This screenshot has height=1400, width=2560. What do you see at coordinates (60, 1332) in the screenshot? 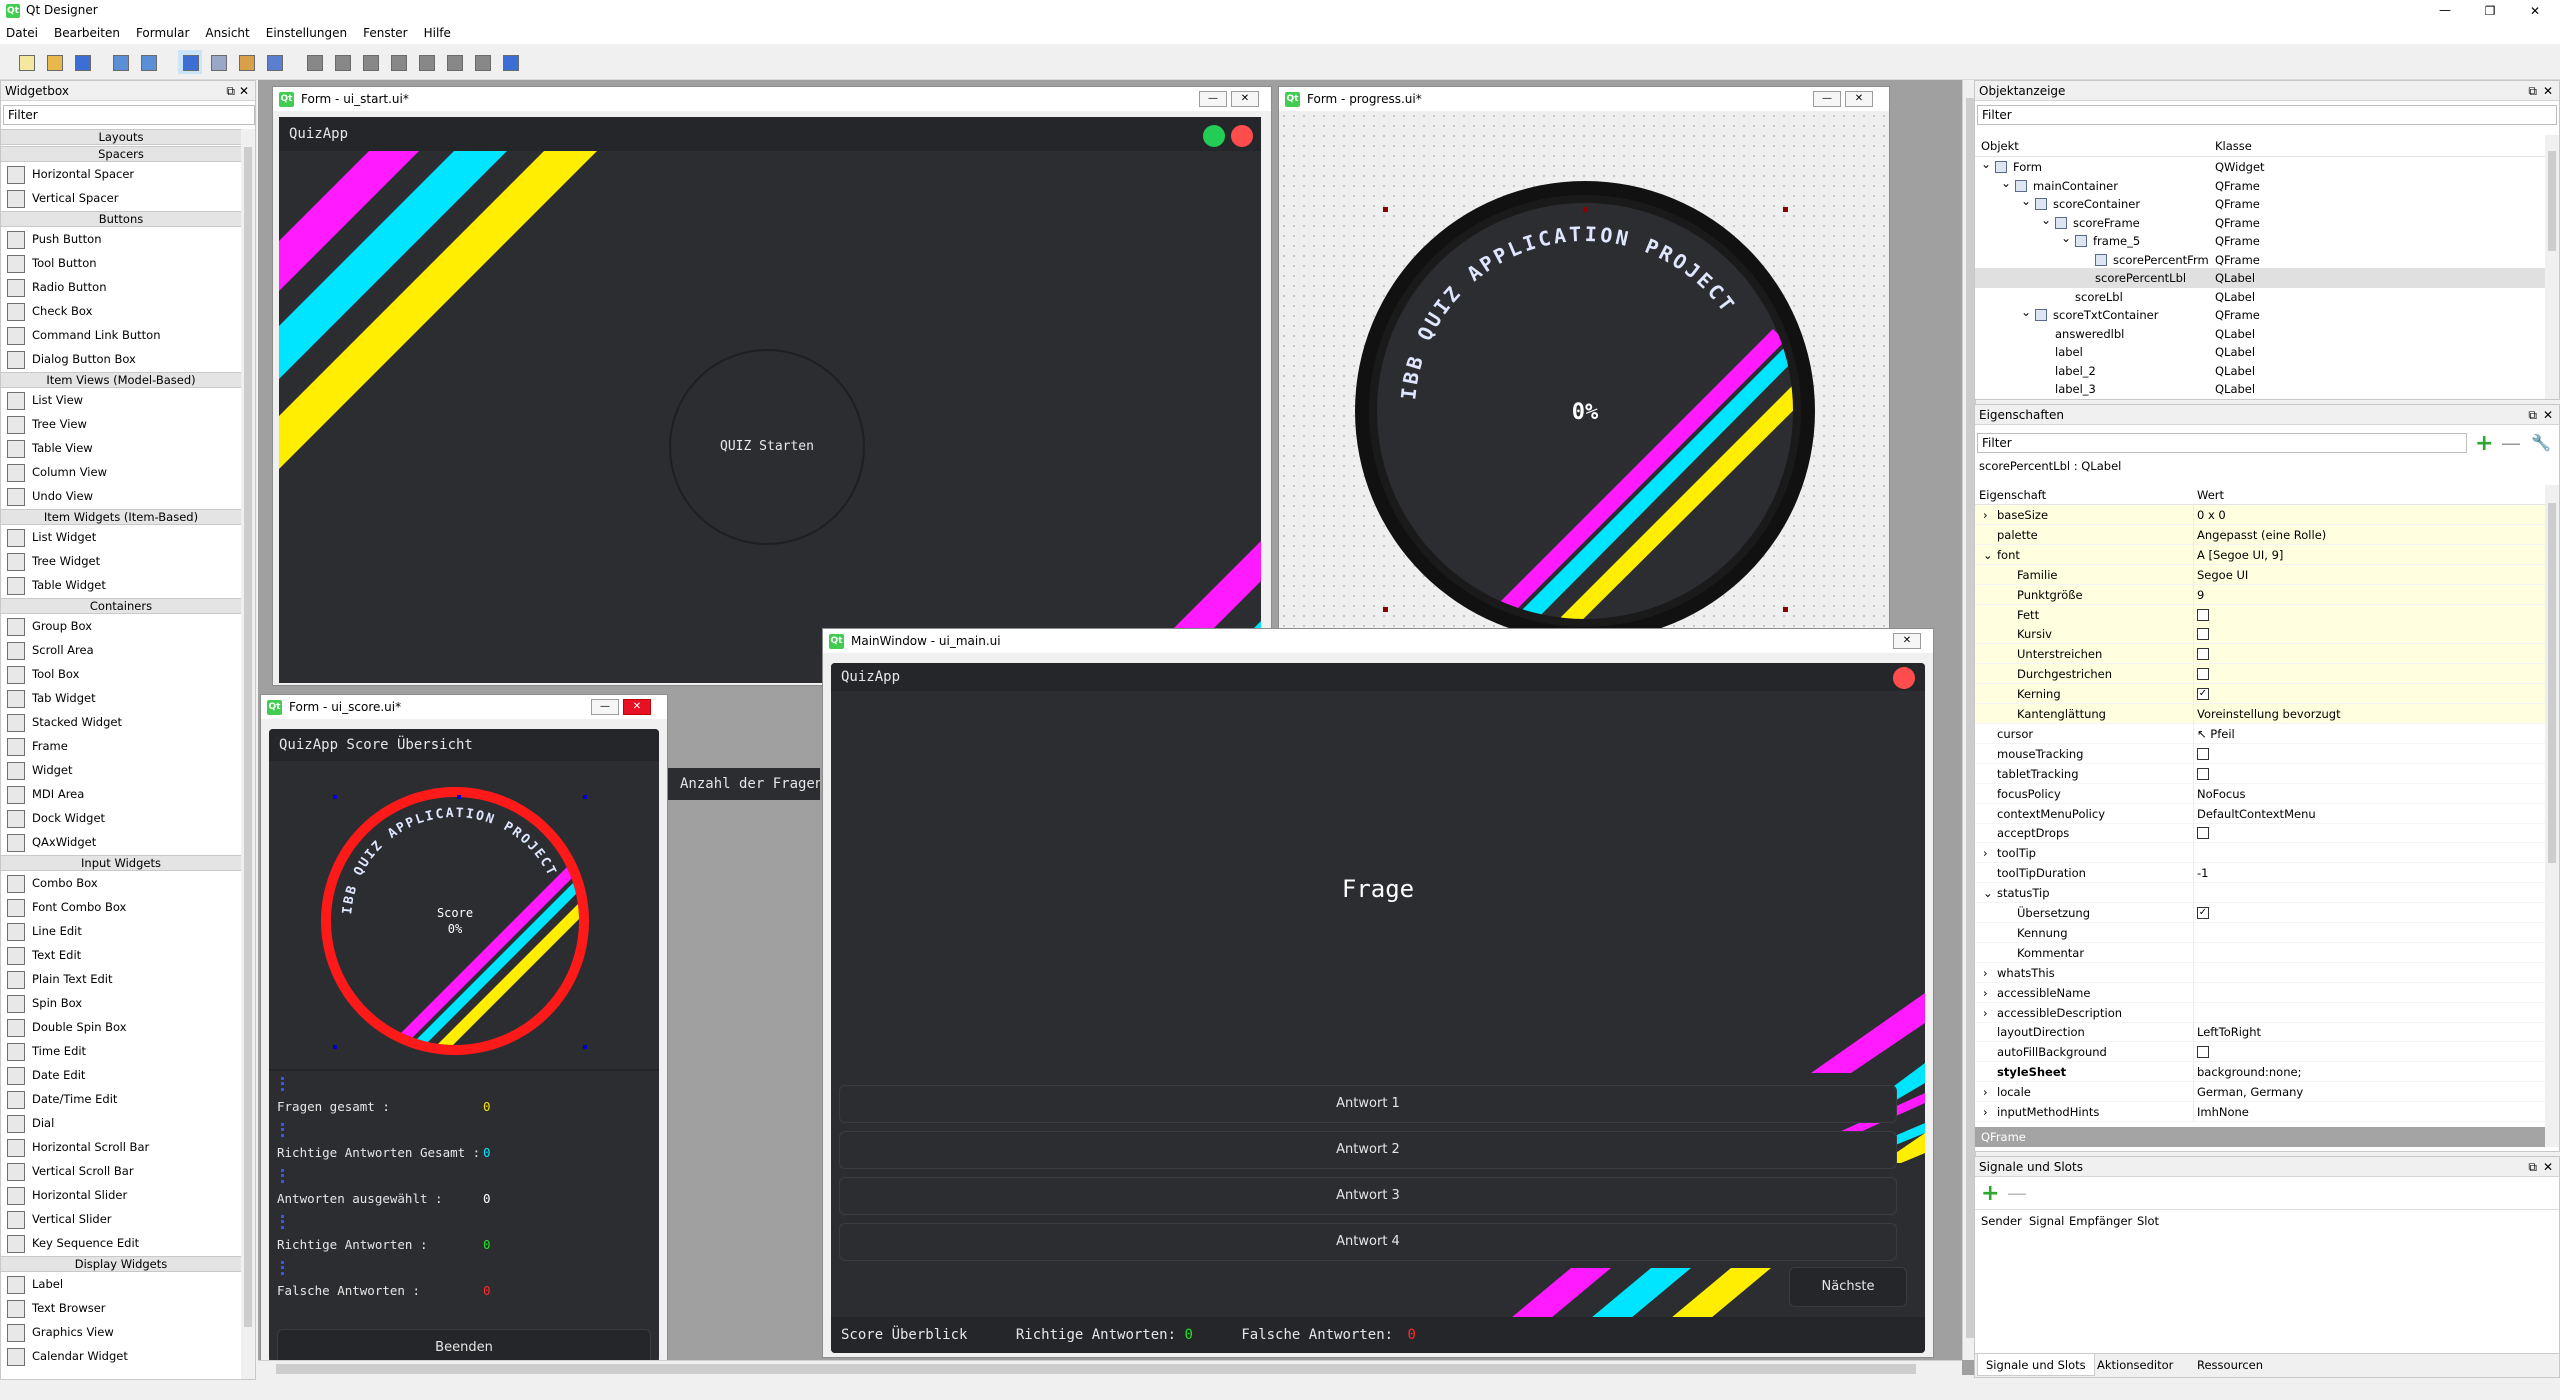
I see `widget-item: Graphics View` at bounding box center [60, 1332].